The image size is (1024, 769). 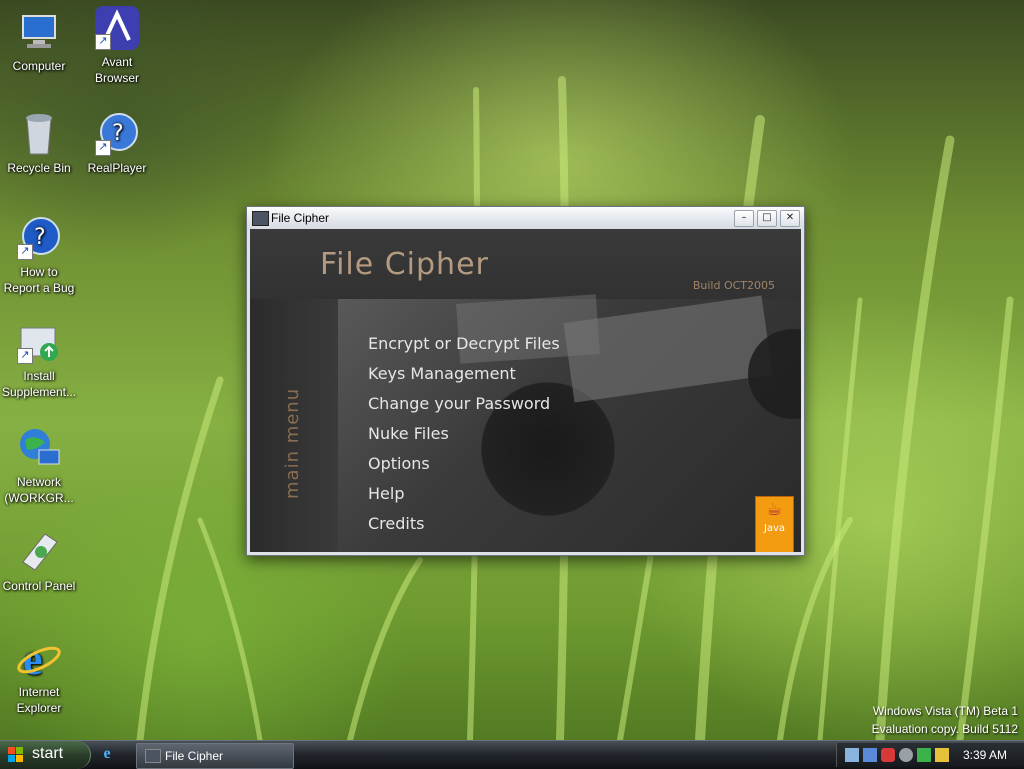 I want to click on menu-item-credits: Credits, so click(x=464, y=528).